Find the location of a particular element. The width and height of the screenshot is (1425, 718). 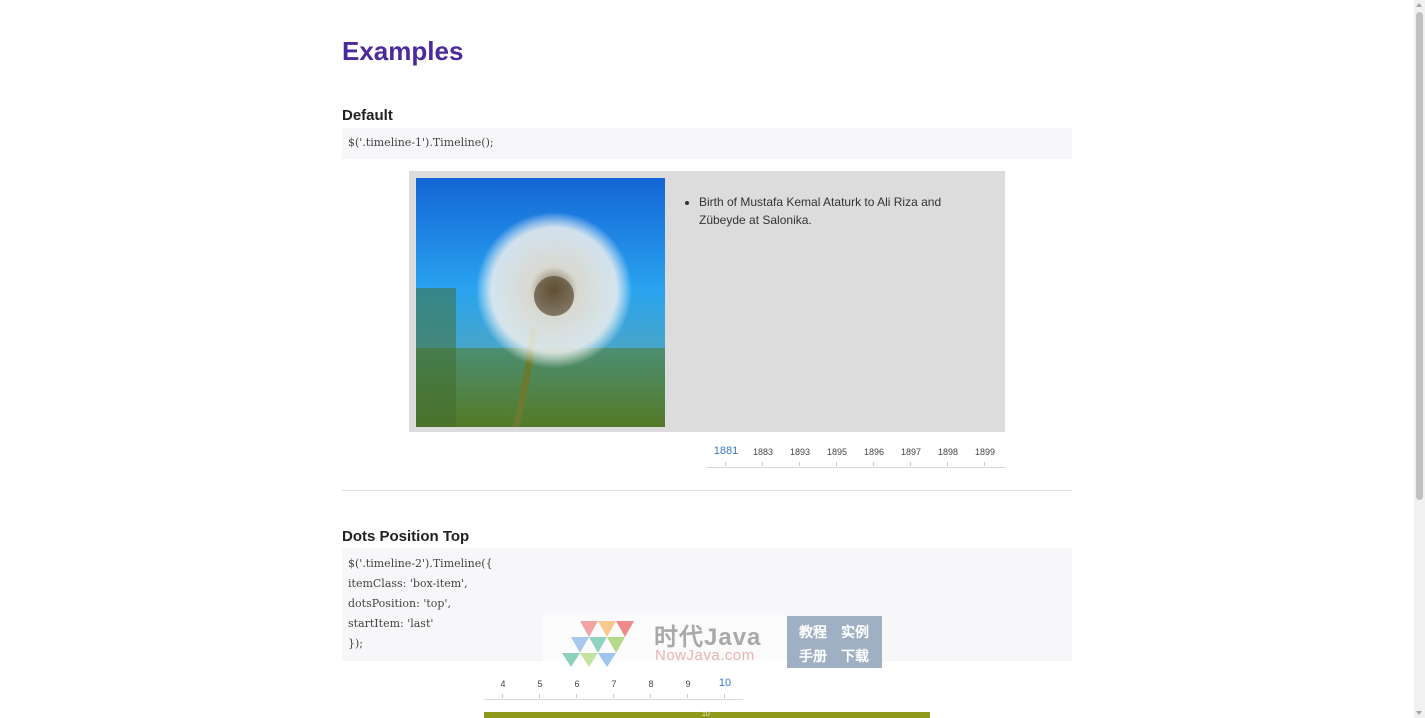

watermark-label: 下载 is located at coordinates (855, 656).